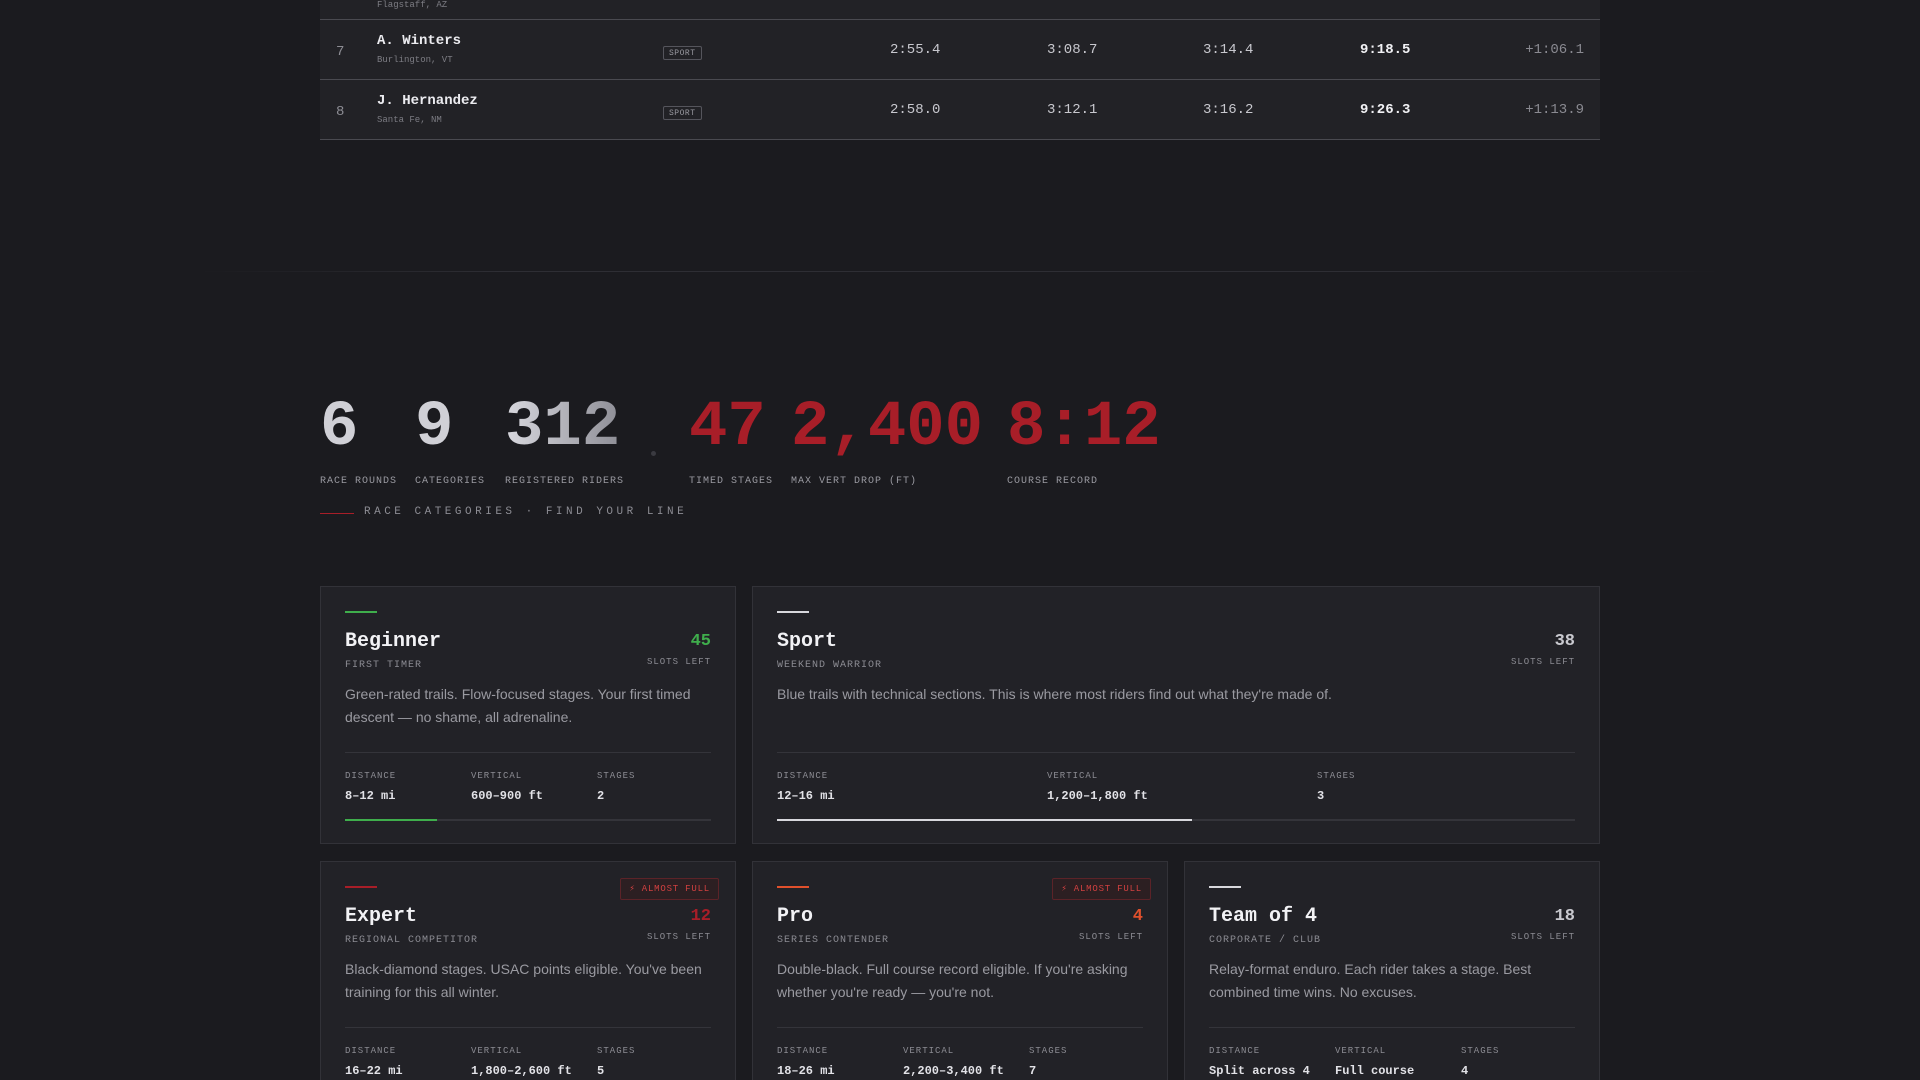 The image size is (1920, 1080). Describe the element at coordinates (384, 665) in the screenshot. I see `card-subtitle: FIRST TIMER` at that location.